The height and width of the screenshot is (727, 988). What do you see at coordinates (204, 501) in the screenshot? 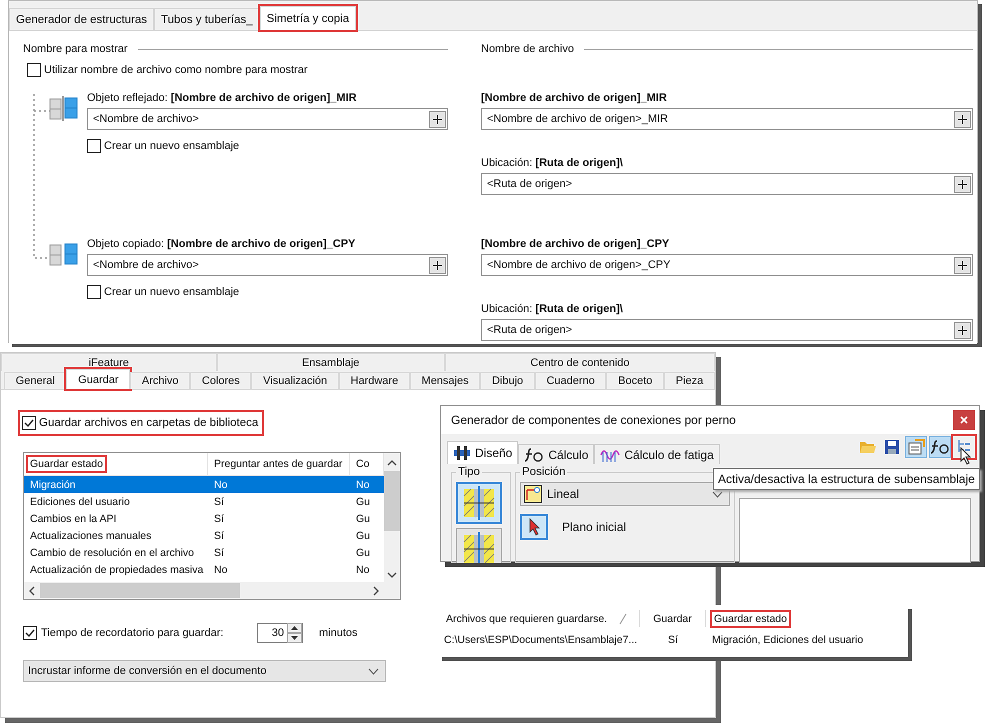
I see `table-row: Ediciones del usuario Sí Gu` at bounding box center [204, 501].